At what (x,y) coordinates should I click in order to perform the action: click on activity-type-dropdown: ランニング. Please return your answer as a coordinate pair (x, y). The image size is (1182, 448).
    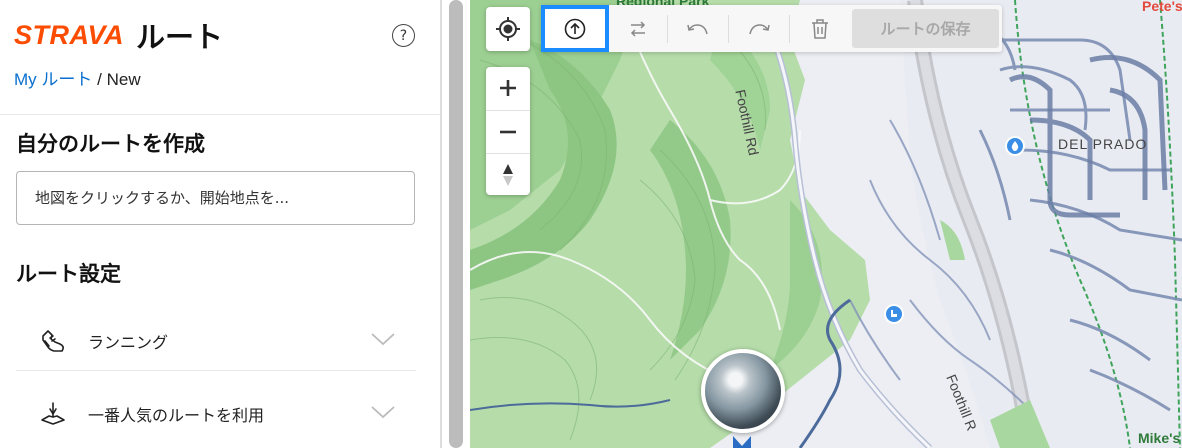
    Looking at the image, I should click on (216, 341).